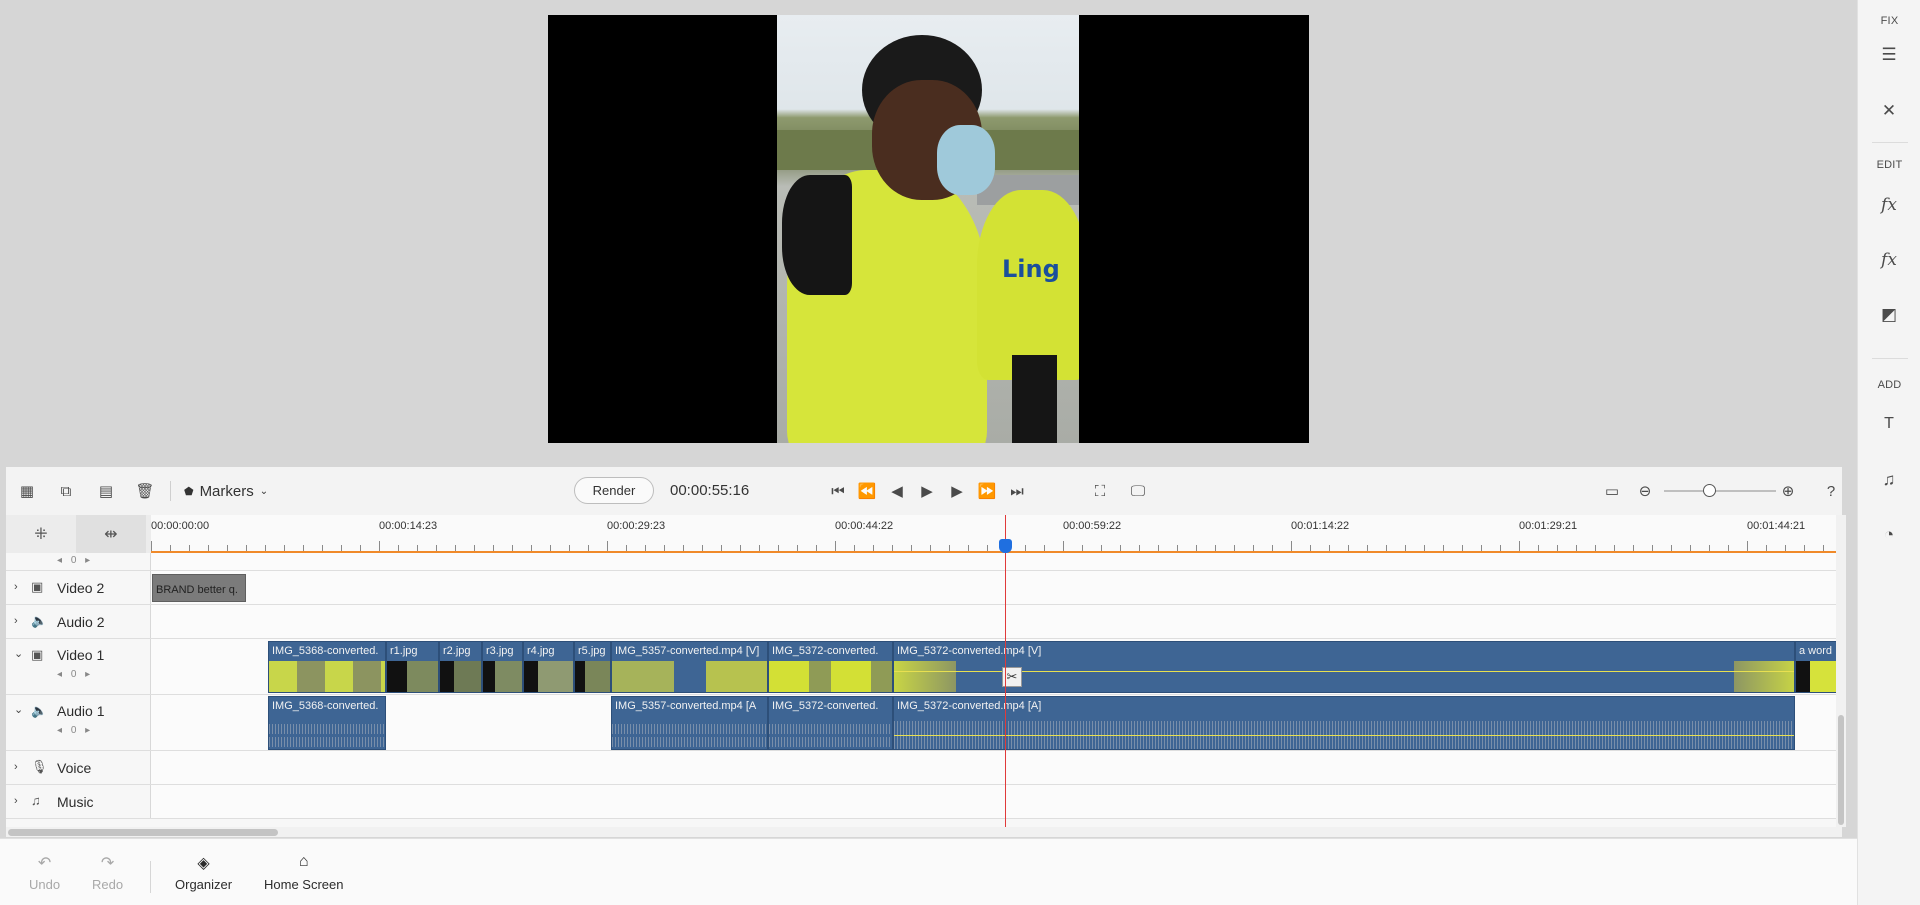 Image resolution: width=1920 pixels, height=905 pixels. I want to click on step-forward-icon: ▶, so click(957, 491).